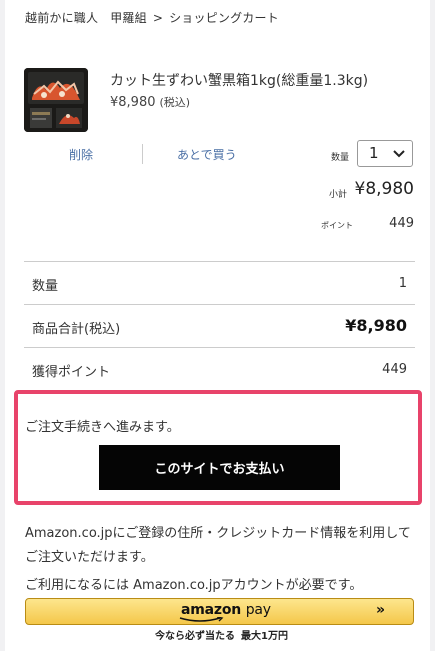 This screenshot has height=651, width=435. Describe the element at coordinates (71, 372) in the screenshot. I see `summary-points-label: 獲得ポイント` at that location.